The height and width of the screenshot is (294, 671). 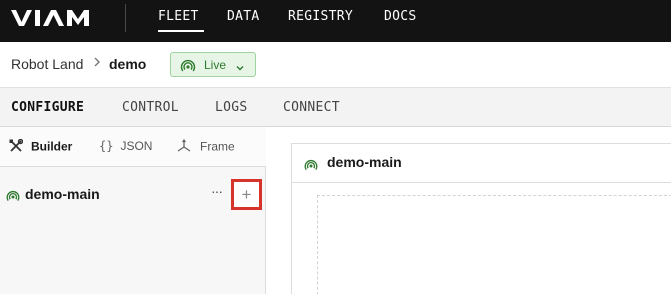 I want to click on more-options-icon: ···, so click(x=217, y=191).